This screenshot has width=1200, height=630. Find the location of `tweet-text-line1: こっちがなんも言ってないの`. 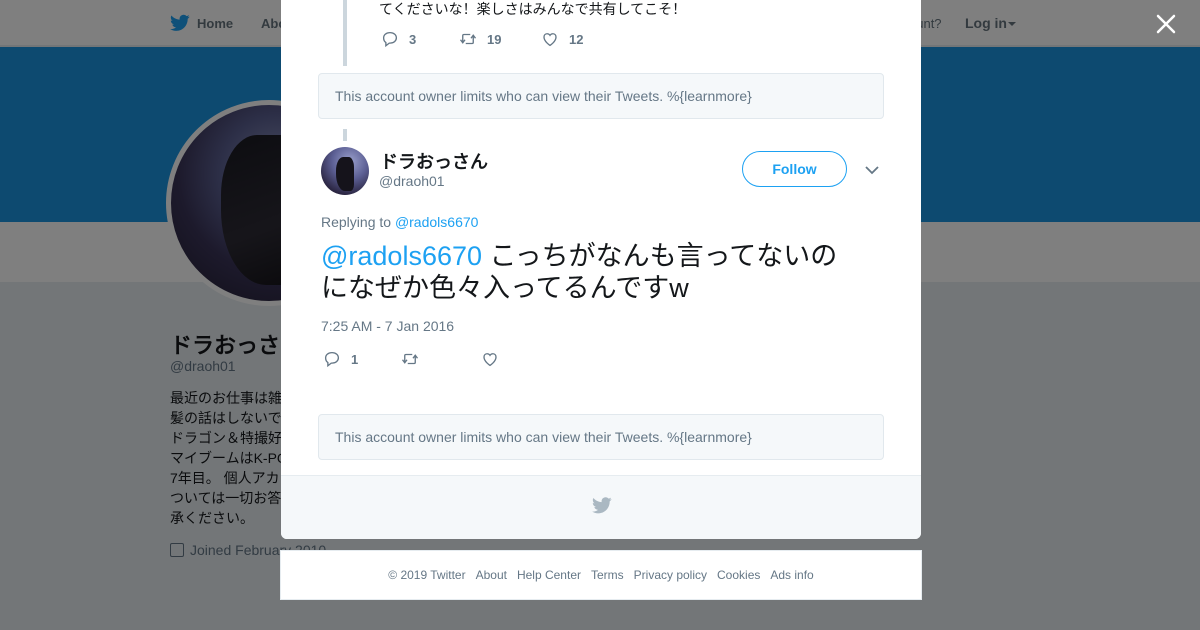

tweet-text-line1: こっちがなんも言ってないの is located at coordinates (660, 256).